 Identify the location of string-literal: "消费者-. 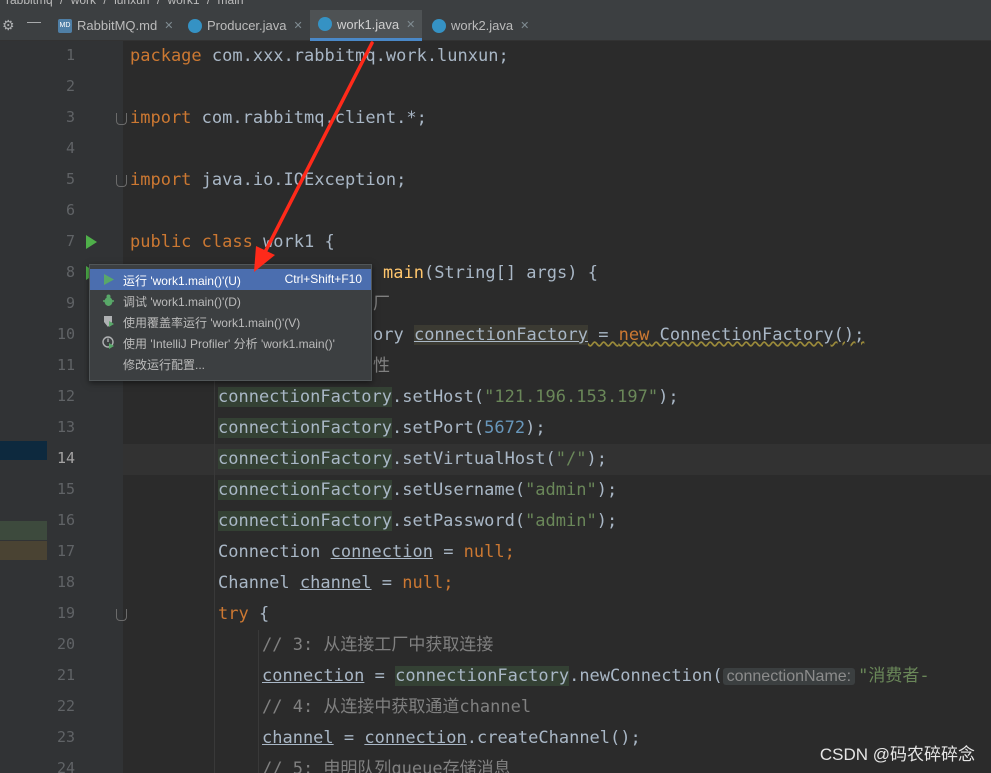
(894, 676).